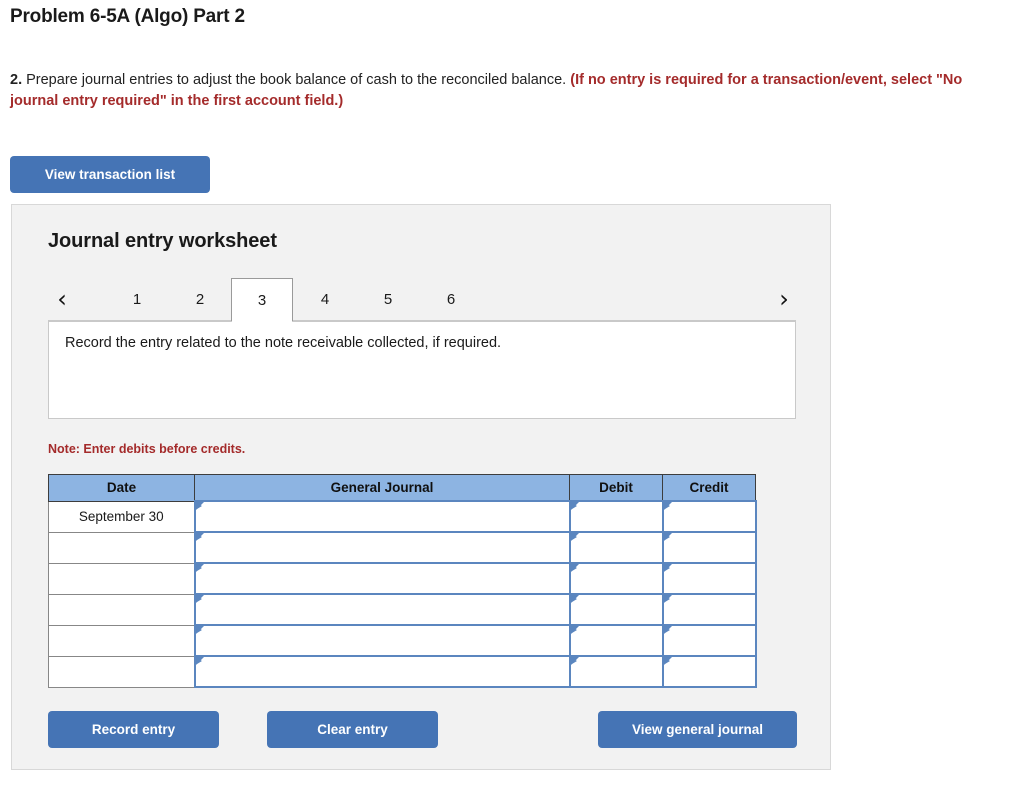  Describe the element at coordinates (784, 299) in the screenshot. I see `chevron-right-icon: ›` at that location.